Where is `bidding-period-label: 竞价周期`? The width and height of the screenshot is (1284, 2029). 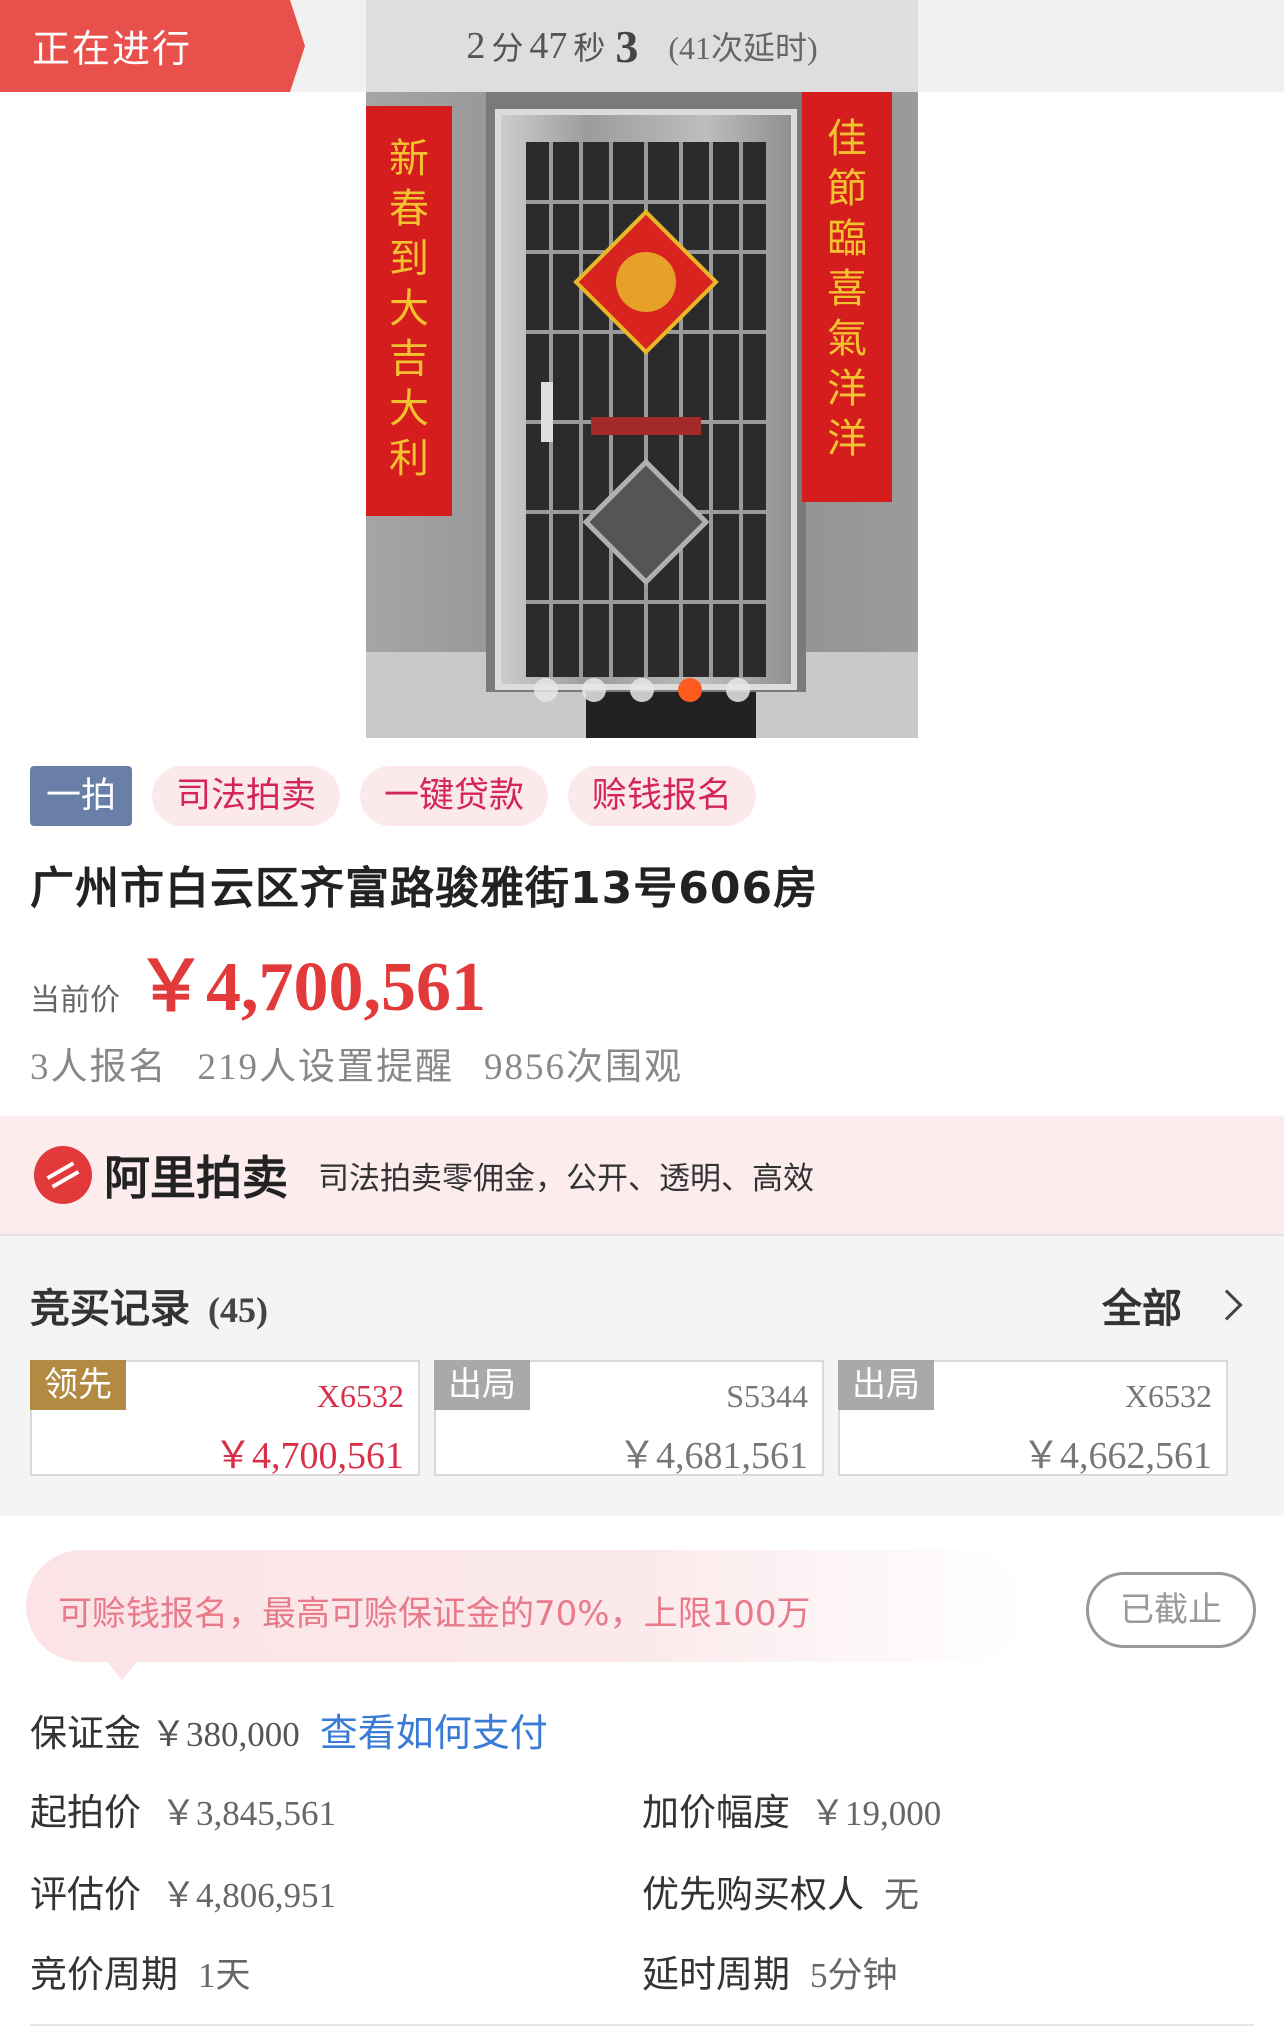 bidding-period-label: 竞价周期 is located at coordinates (104, 1974).